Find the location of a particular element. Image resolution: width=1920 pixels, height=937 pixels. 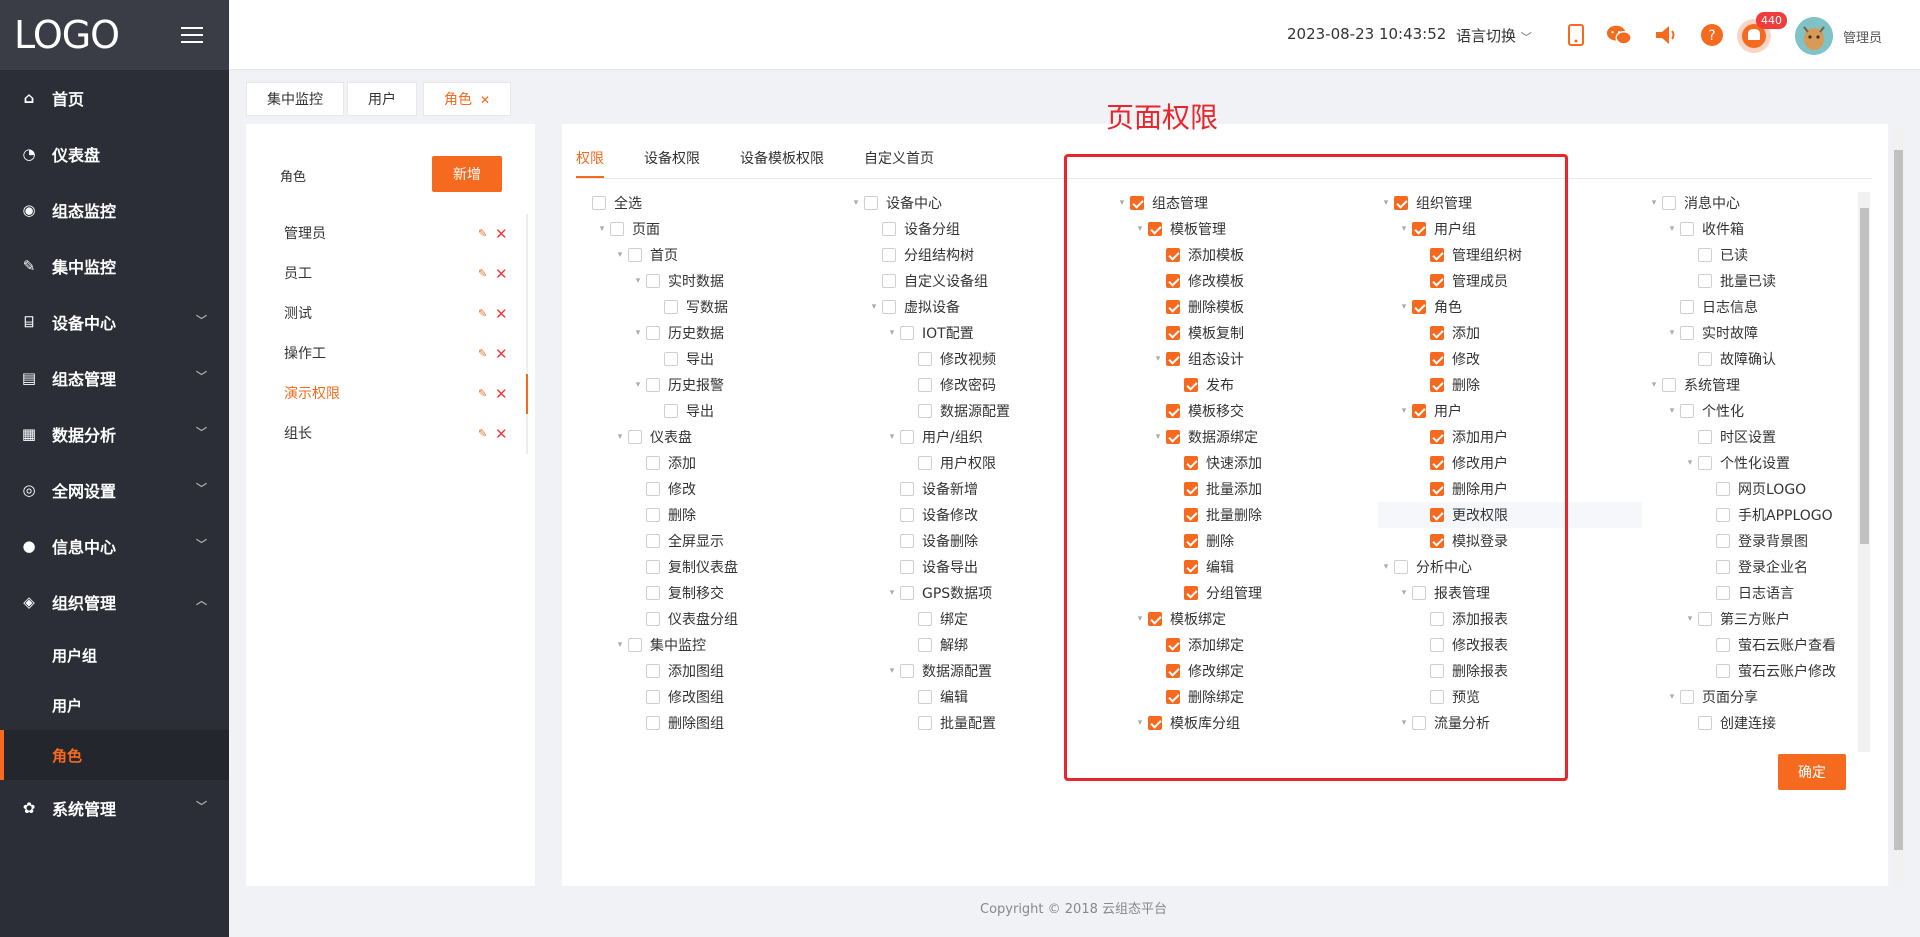

header-username: 管理员 is located at coordinates (1862, 36).